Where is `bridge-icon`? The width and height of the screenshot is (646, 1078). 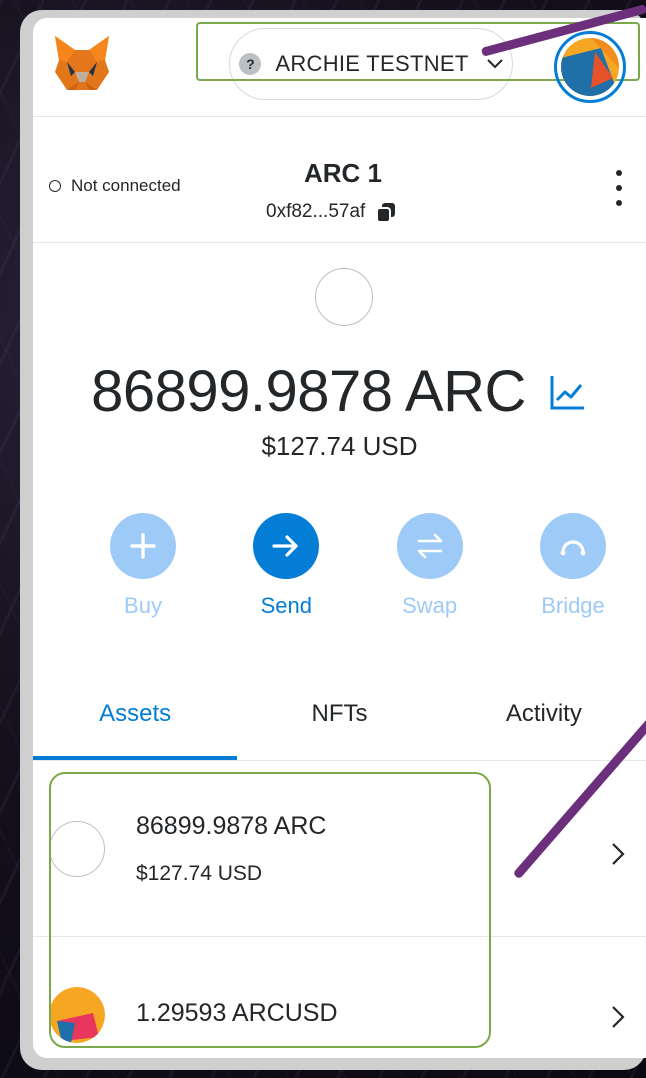
bridge-icon is located at coordinates (572, 546).